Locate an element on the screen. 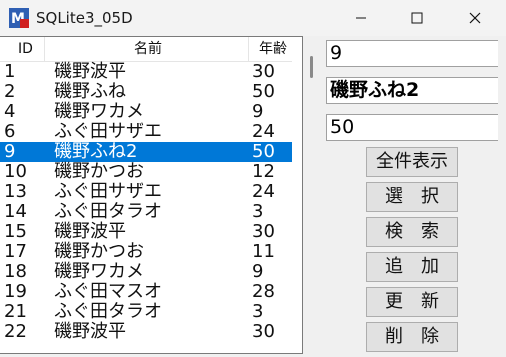 Image resolution: width=506 pixels, height=357 pixels. list-row: 10 磯野かつお 12 is located at coordinates (151, 171).